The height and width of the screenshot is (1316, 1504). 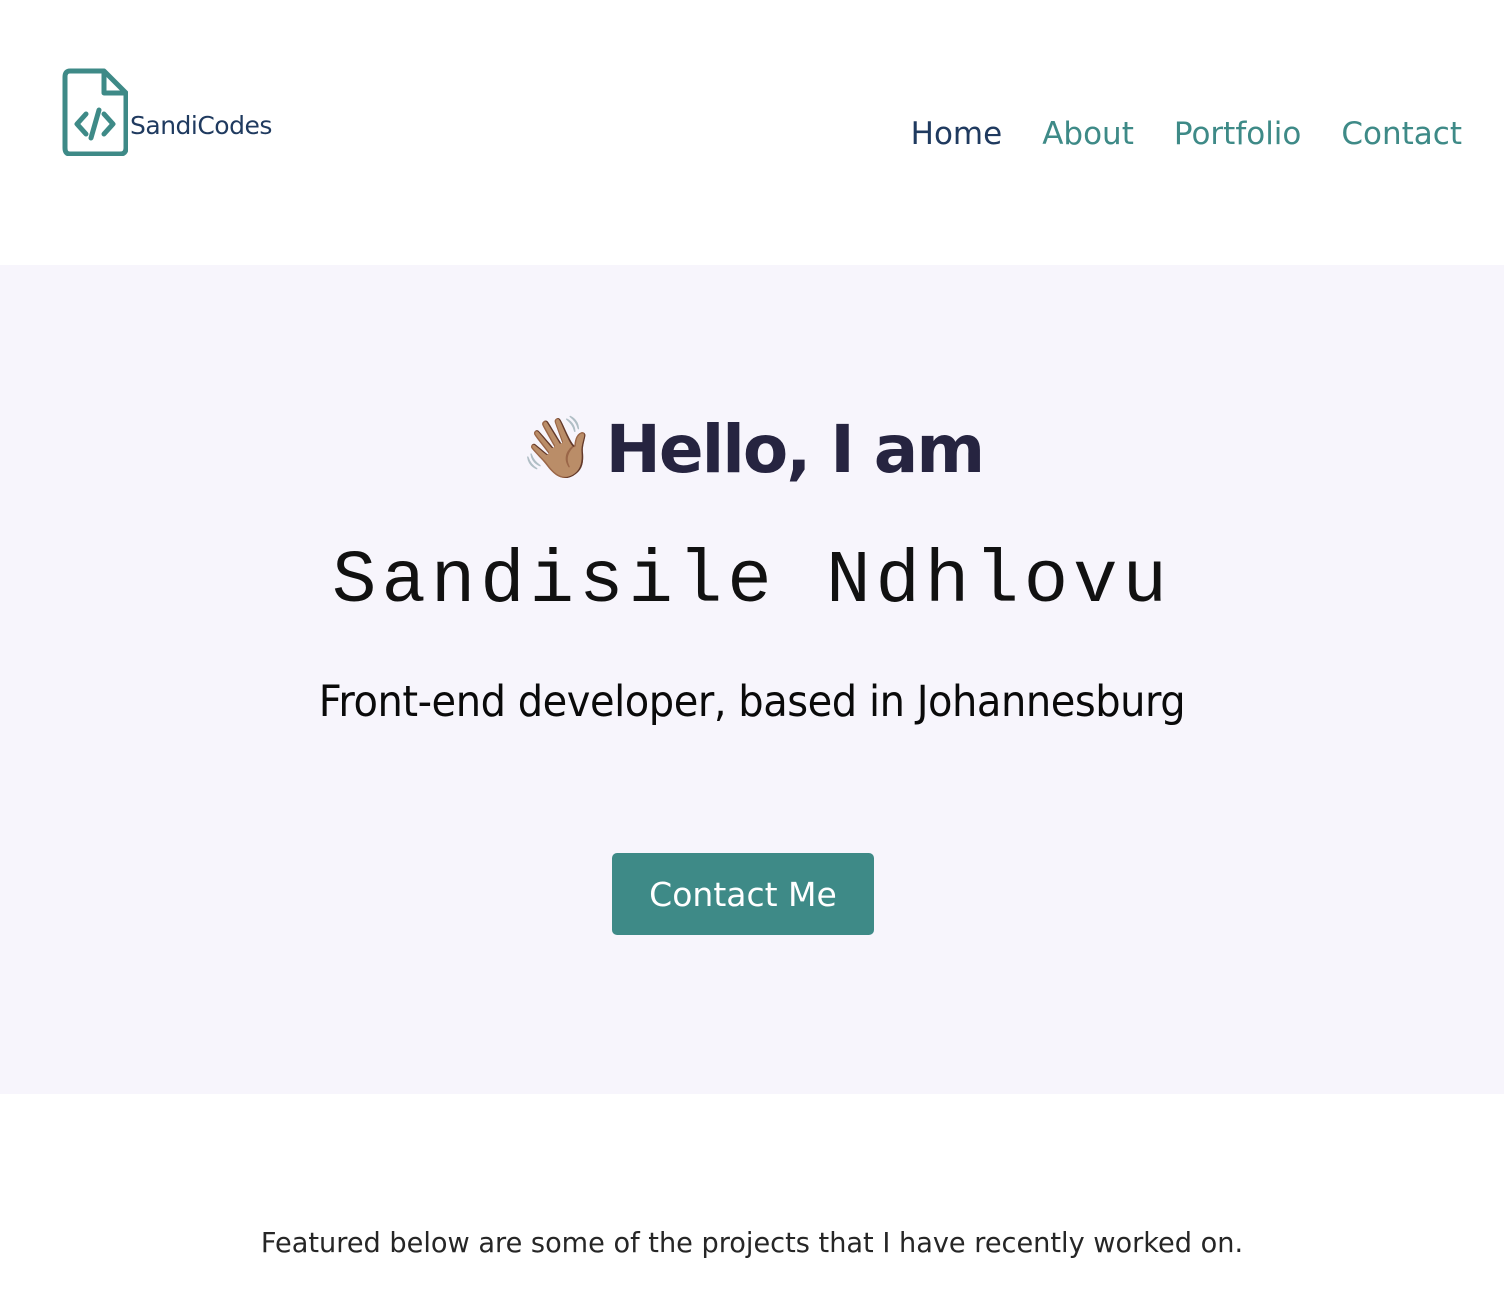 I want to click on nav-about-link: About, so click(x=1088, y=134).